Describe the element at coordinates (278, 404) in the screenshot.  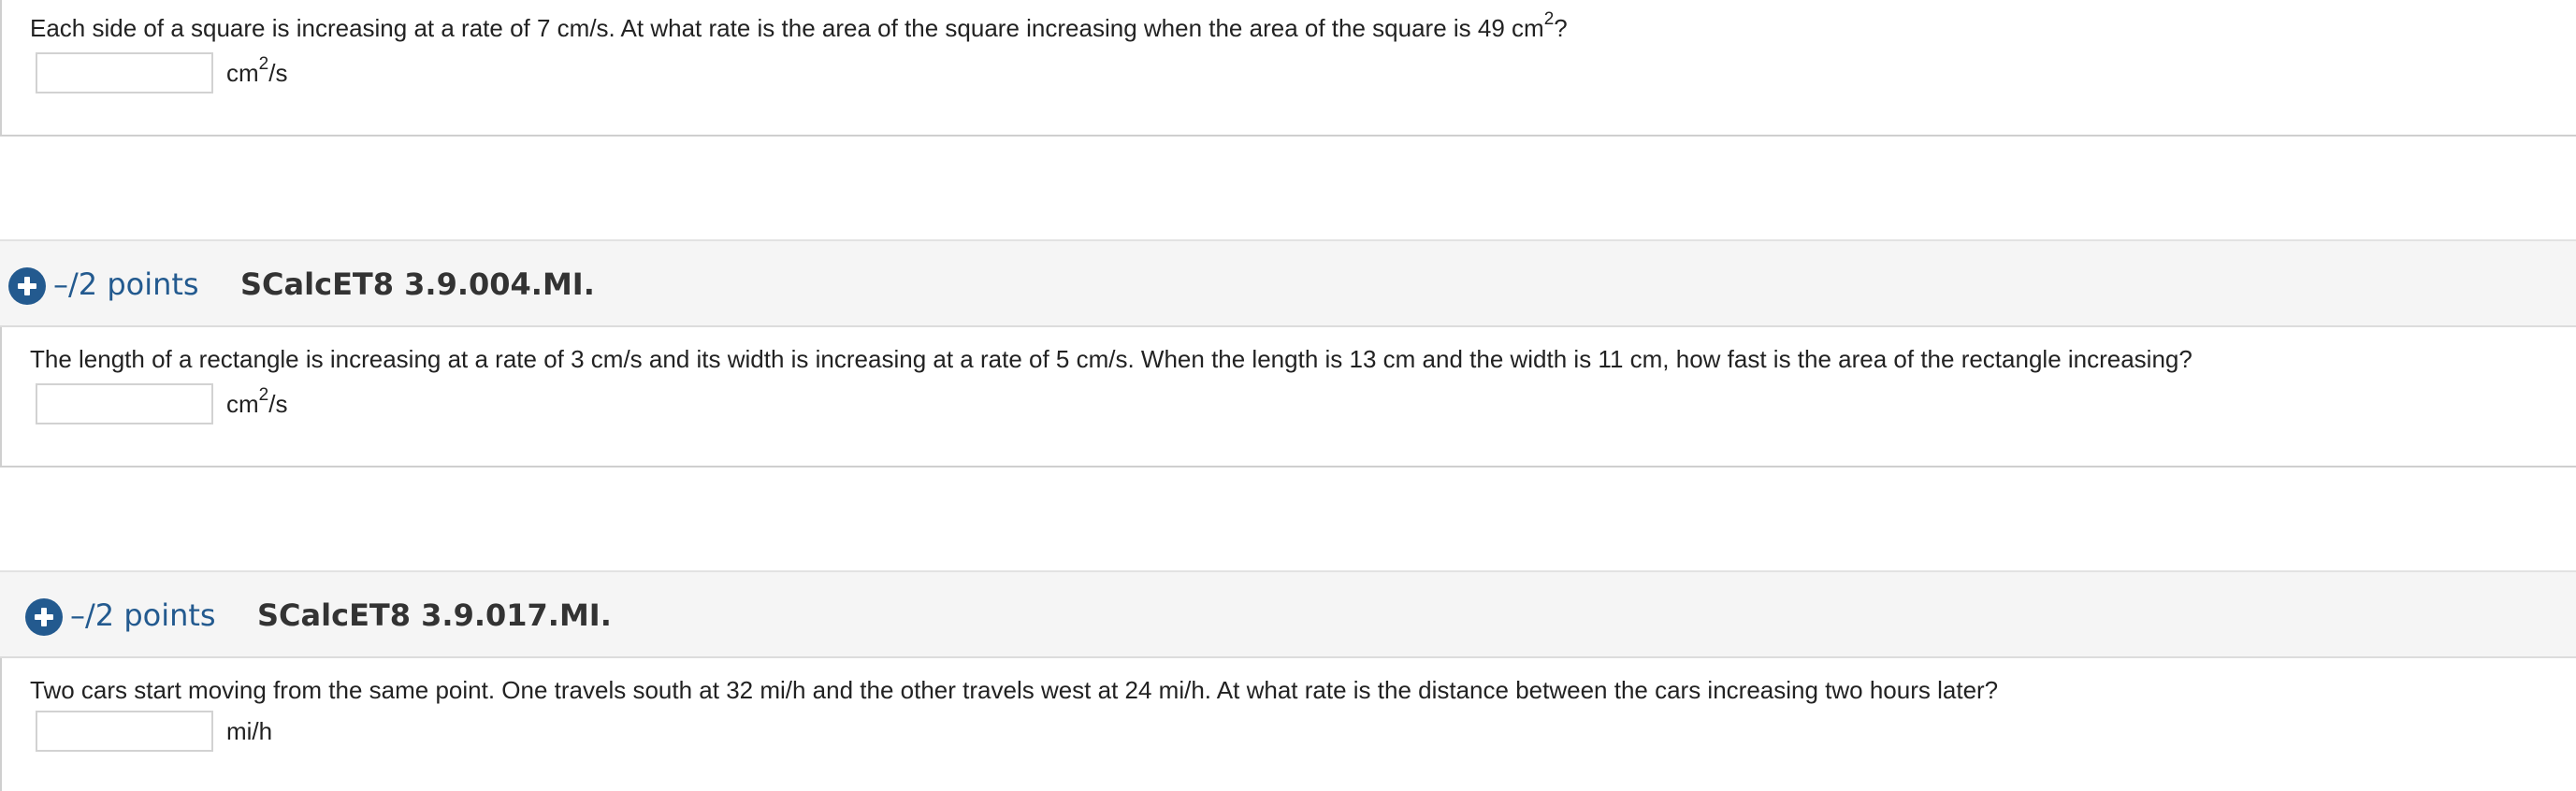
I see `question-2-unit-suffix: /s` at that location.